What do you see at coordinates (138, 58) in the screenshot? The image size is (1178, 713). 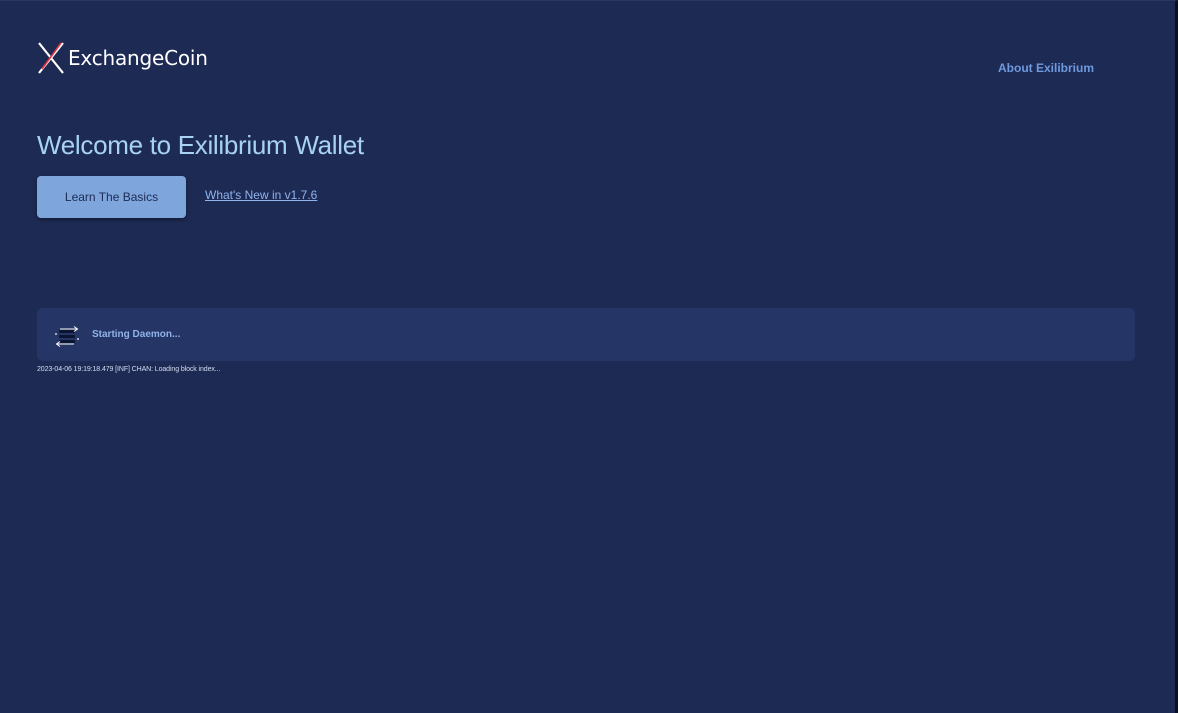 I see `brand-name: ExchangeCoin` at bounding box center [138, 58].